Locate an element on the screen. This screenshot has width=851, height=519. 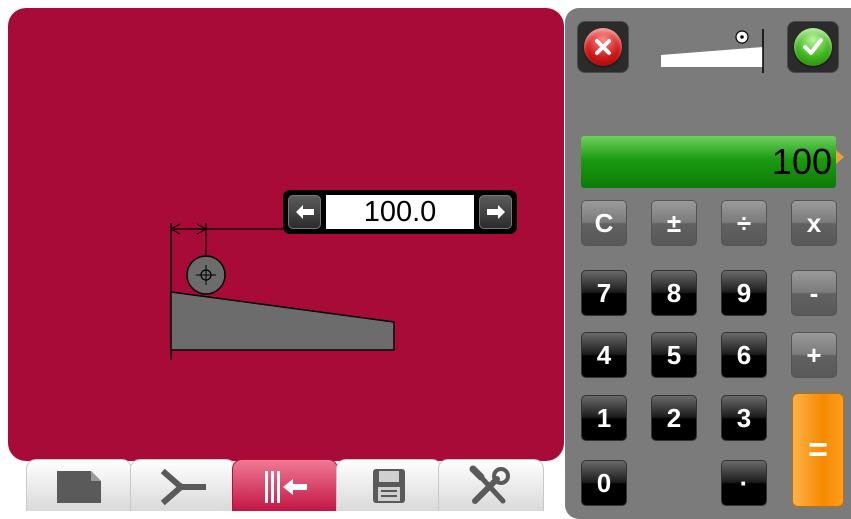
checkmark-icon is located at coordinates (813, 46).